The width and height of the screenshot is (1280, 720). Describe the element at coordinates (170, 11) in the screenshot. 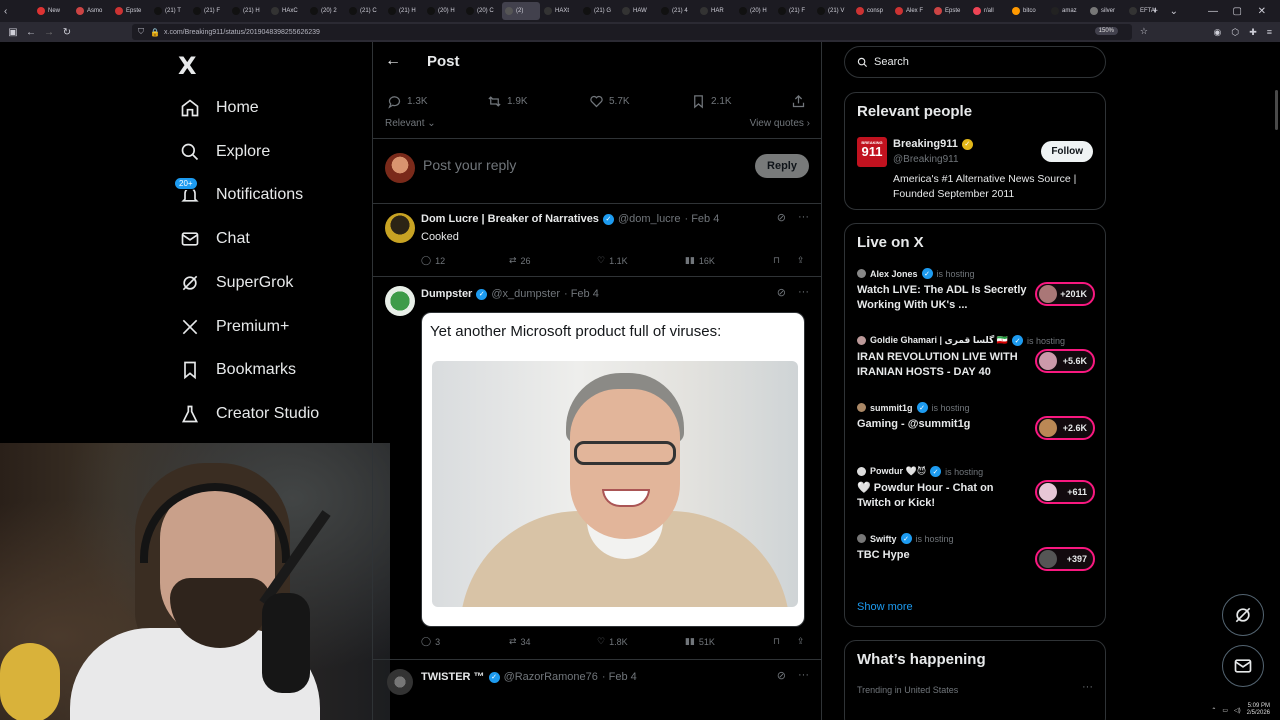

I see `browser-tab: (21) T` at that location.